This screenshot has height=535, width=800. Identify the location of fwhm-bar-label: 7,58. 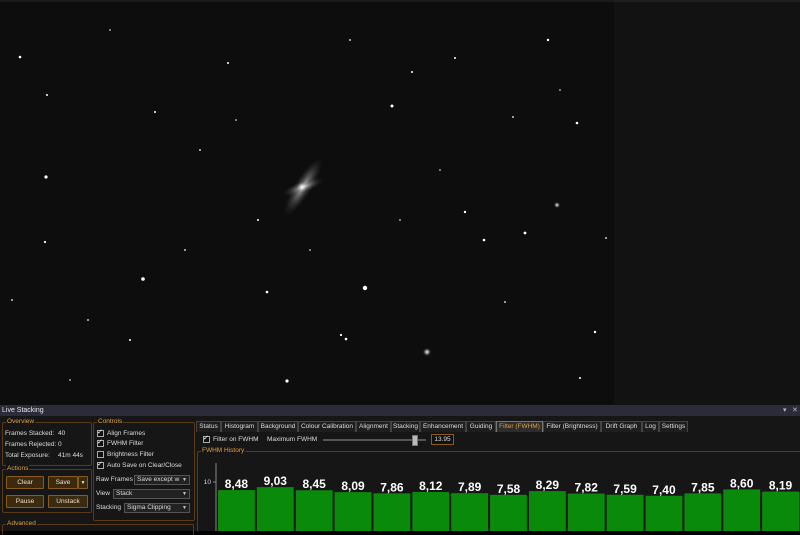
(509, 489).